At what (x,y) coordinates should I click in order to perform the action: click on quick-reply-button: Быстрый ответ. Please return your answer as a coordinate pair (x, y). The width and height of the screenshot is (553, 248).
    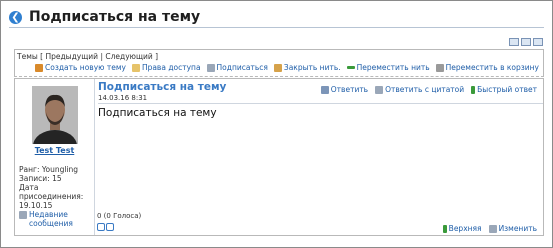
    Looking at the image, I should click on (504, 89).